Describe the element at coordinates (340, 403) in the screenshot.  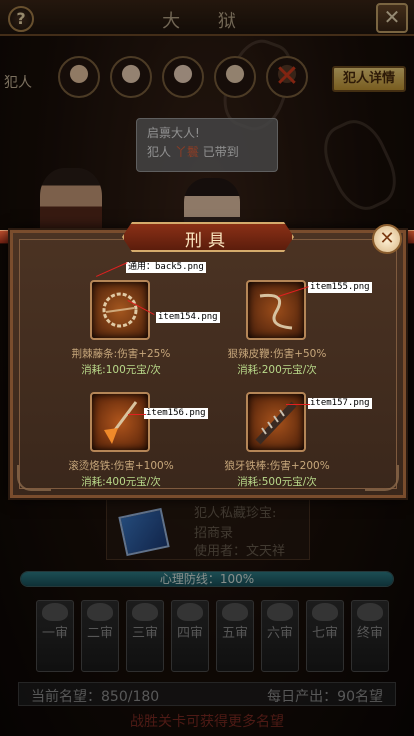
I see `debug-label-item4: item157.png` at that location.